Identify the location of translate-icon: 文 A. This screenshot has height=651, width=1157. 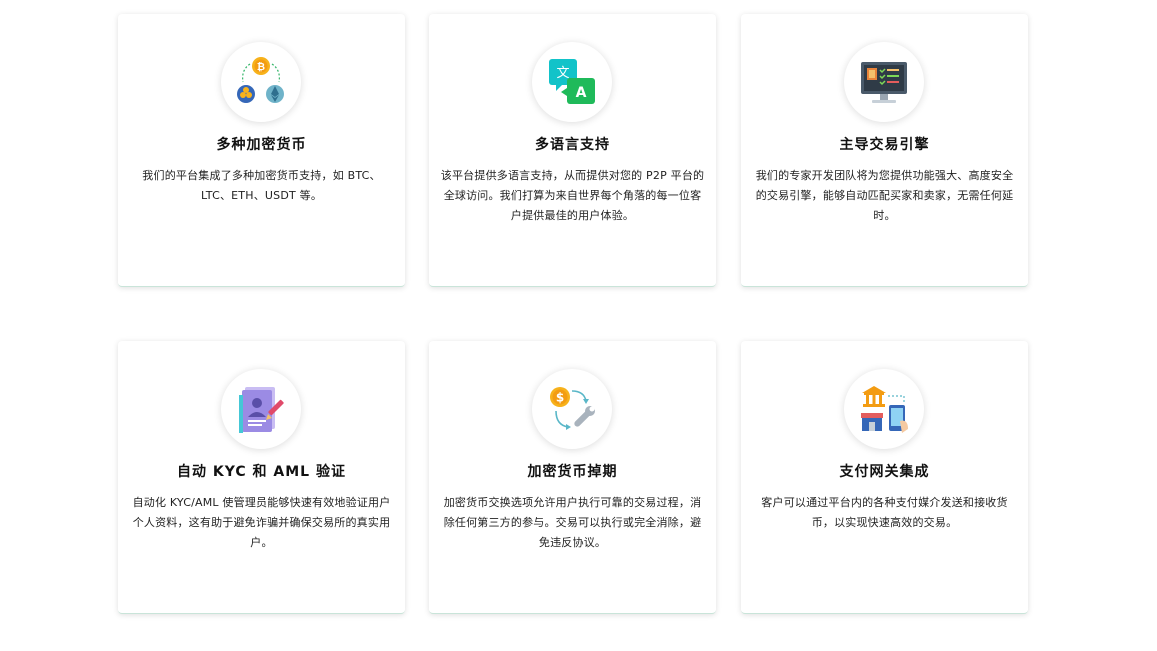
(572, 82).